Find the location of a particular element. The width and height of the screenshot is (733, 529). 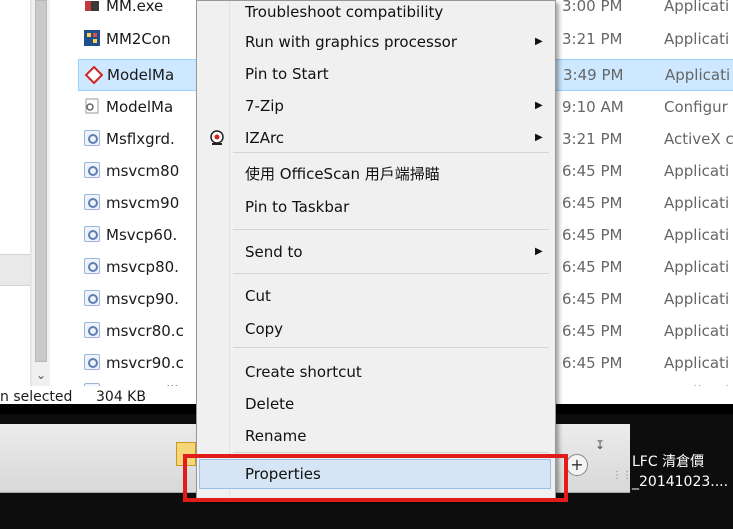

file-name: MM2Con is located at coordinates (138, 39).